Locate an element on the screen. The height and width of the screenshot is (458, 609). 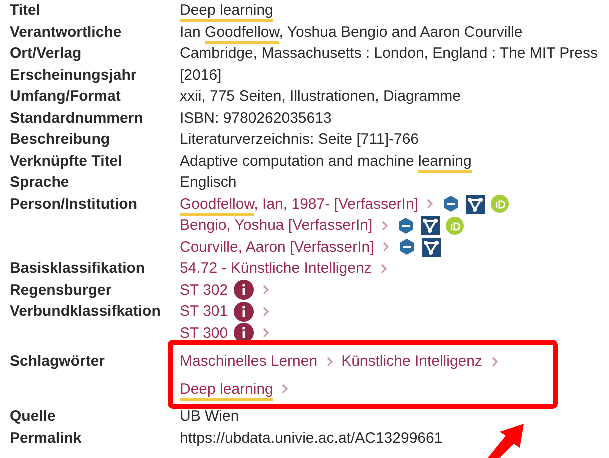
field-label: Regensburger Verbundklassifkation is located at coordinates (86, 301).